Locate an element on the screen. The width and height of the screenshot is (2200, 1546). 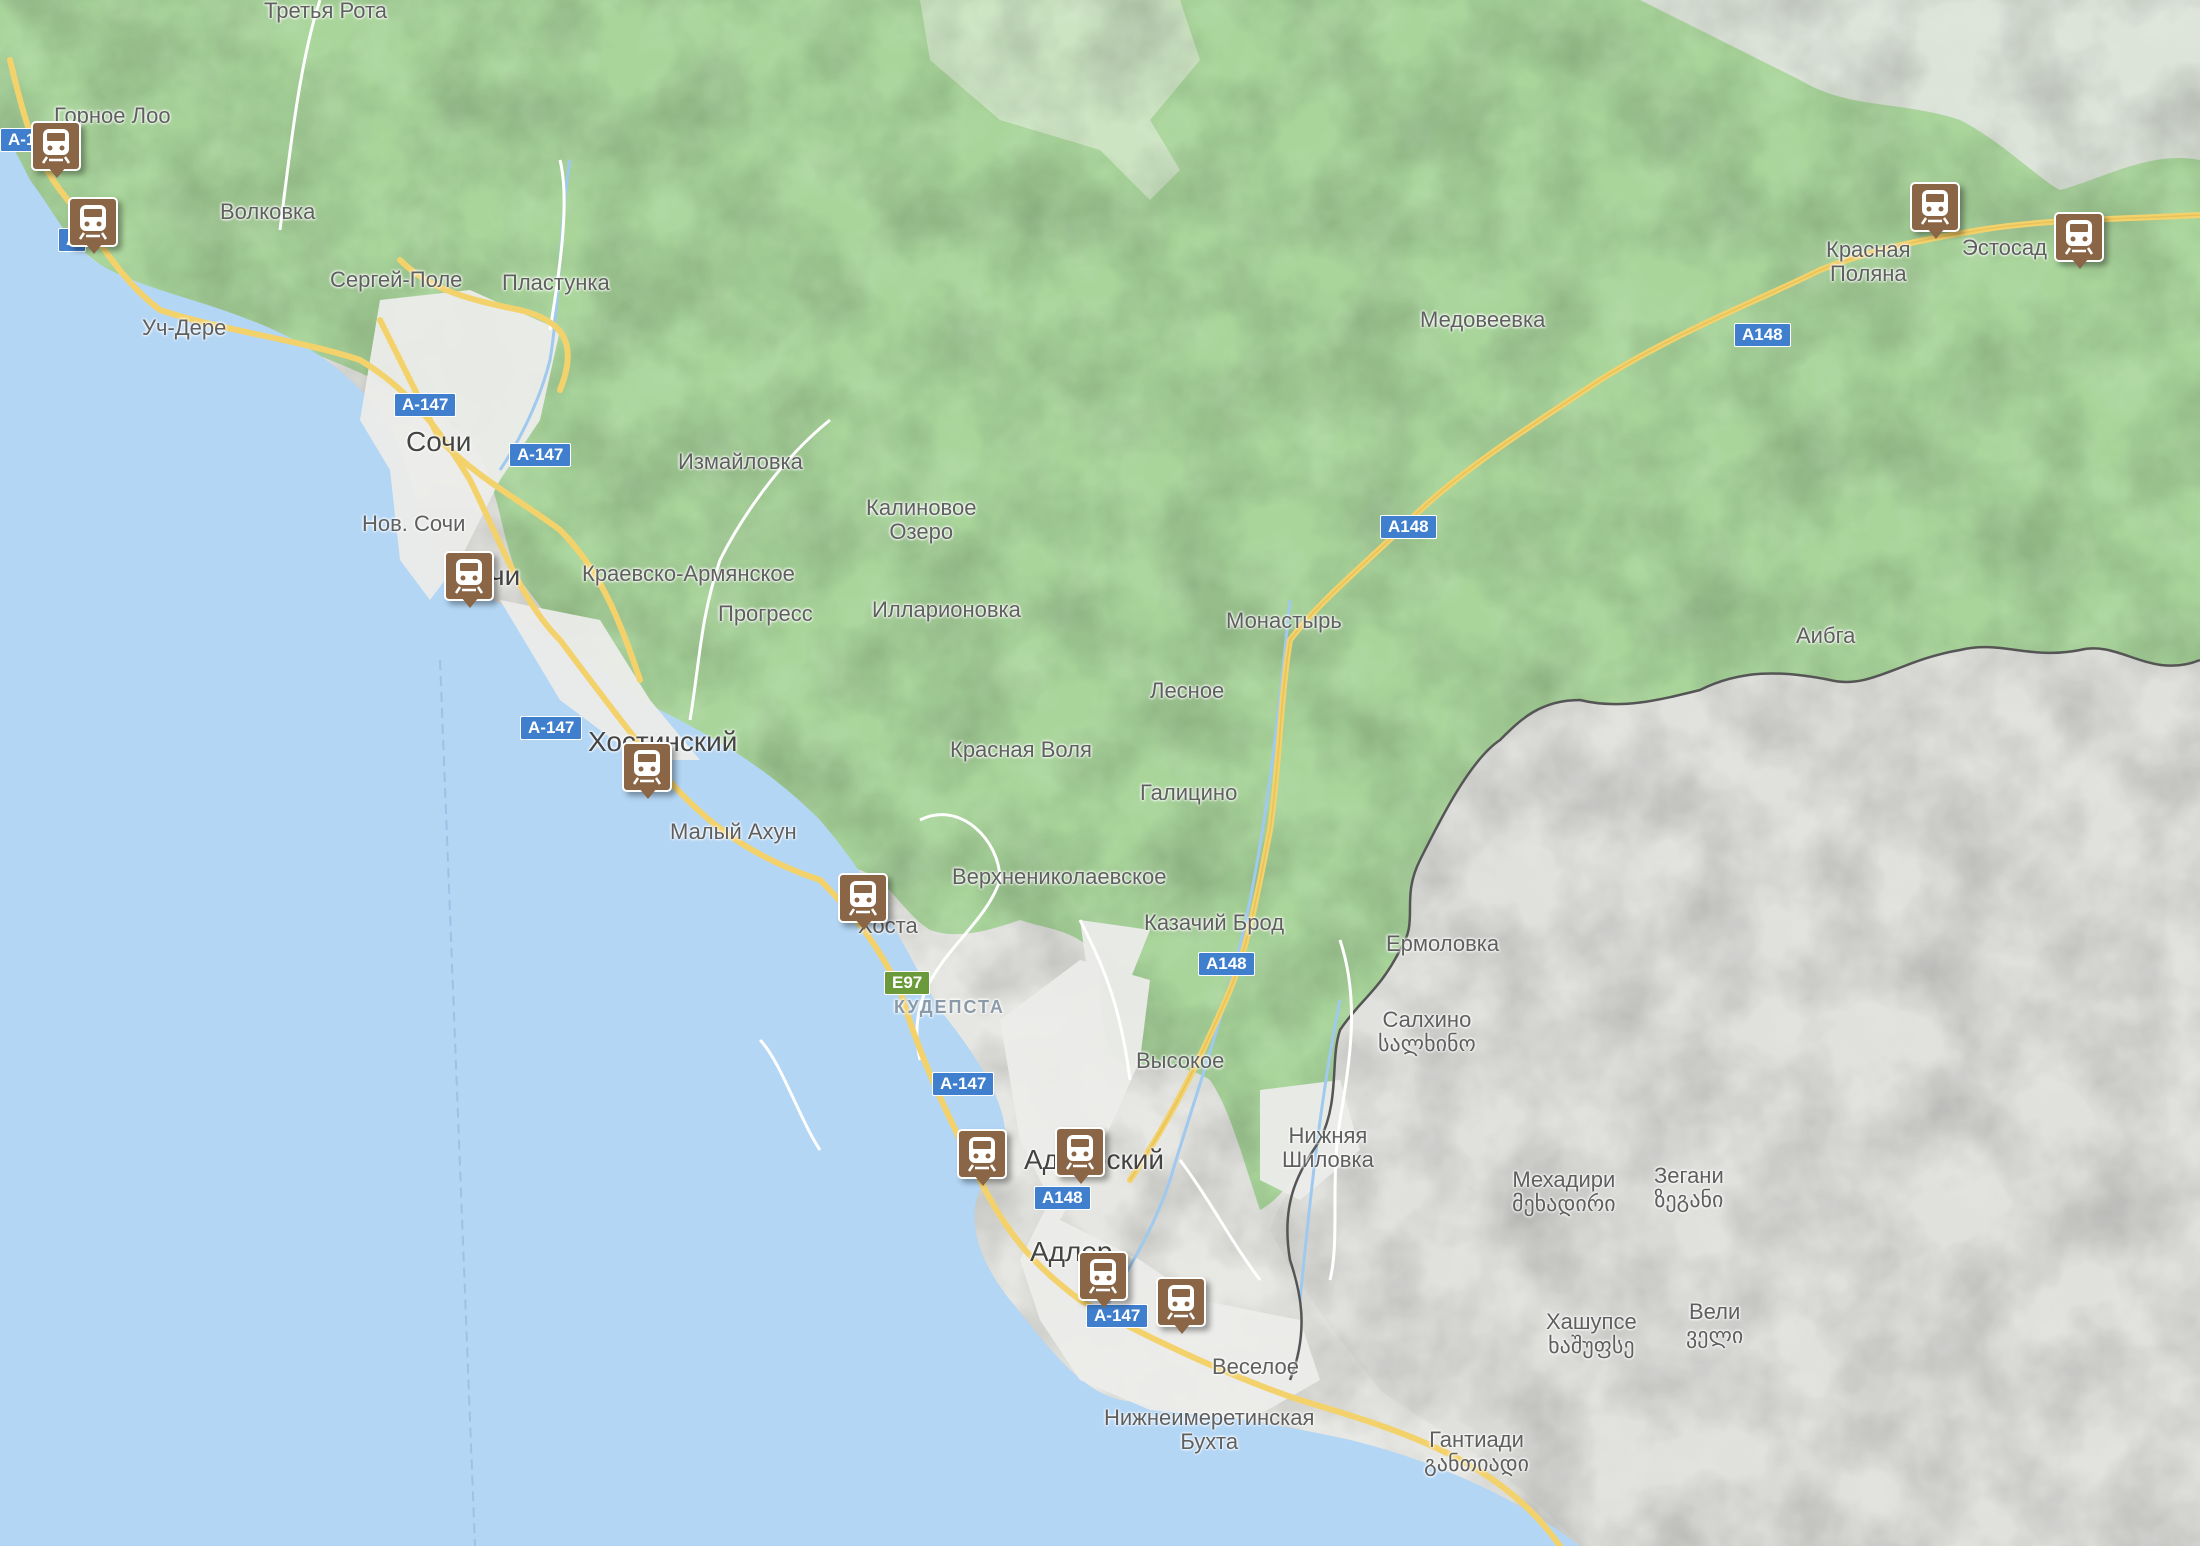
label-krasnaya-volya: Красная Воля is located at coordinates (1021, 749).